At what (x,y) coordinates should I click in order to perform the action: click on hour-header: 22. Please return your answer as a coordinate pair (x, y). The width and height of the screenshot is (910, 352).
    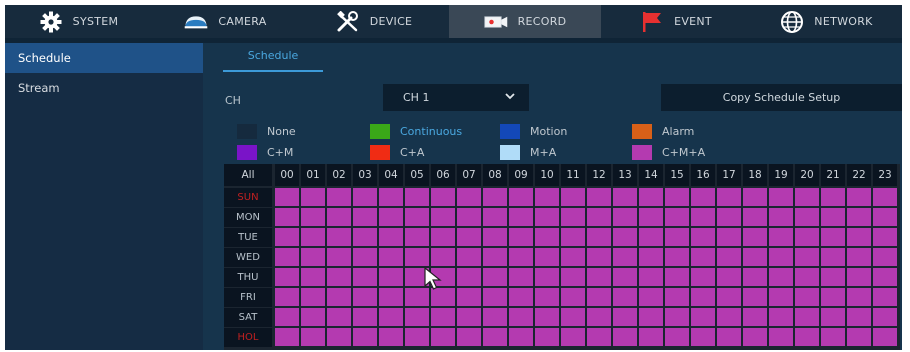
    Looking at the image, I should click on (859, 175).